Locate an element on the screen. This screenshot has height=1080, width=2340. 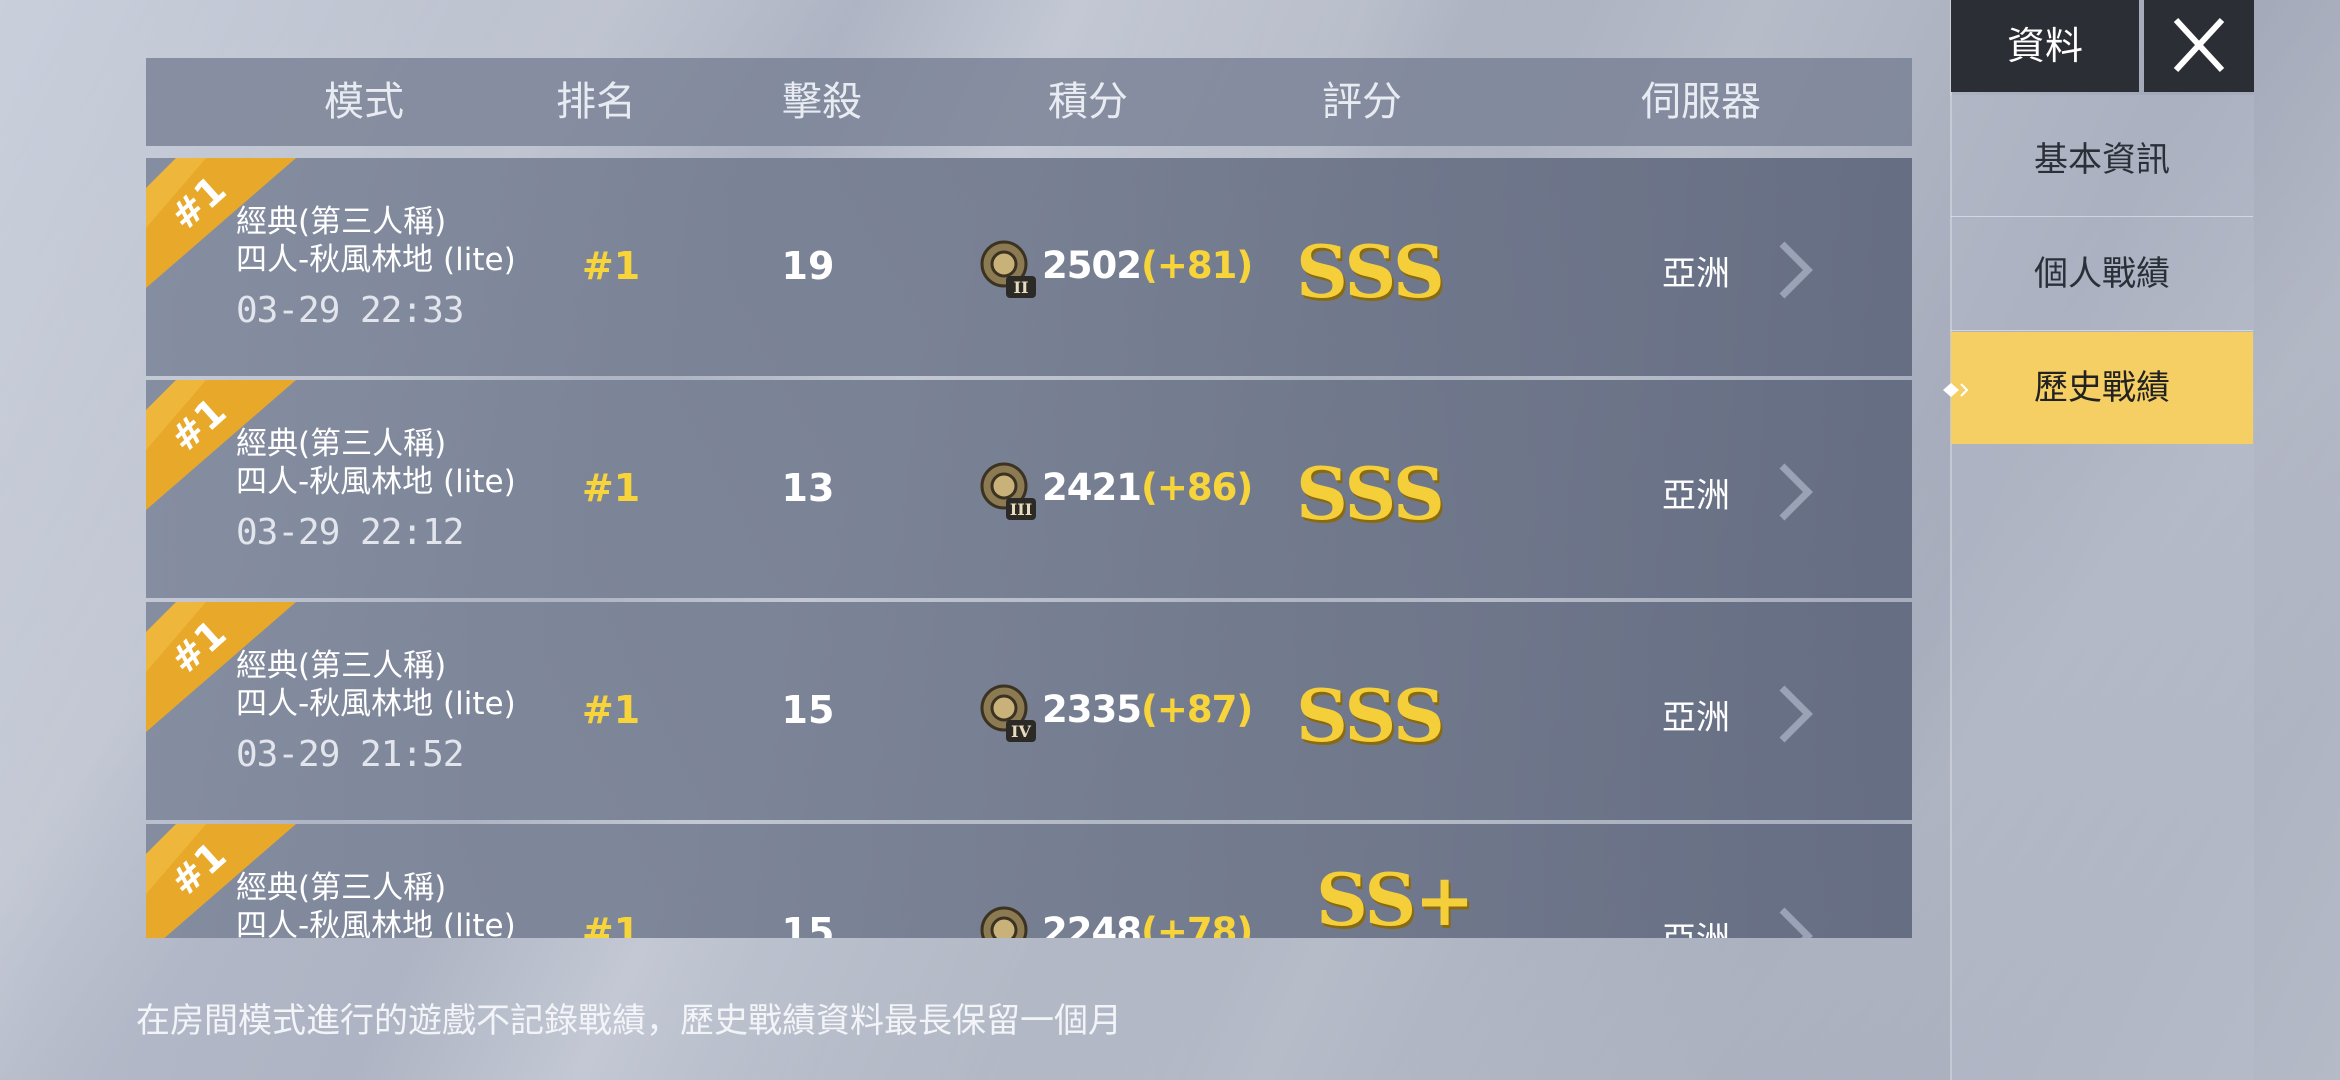
score-value: 2335 is located at coordinates (1092, 709).